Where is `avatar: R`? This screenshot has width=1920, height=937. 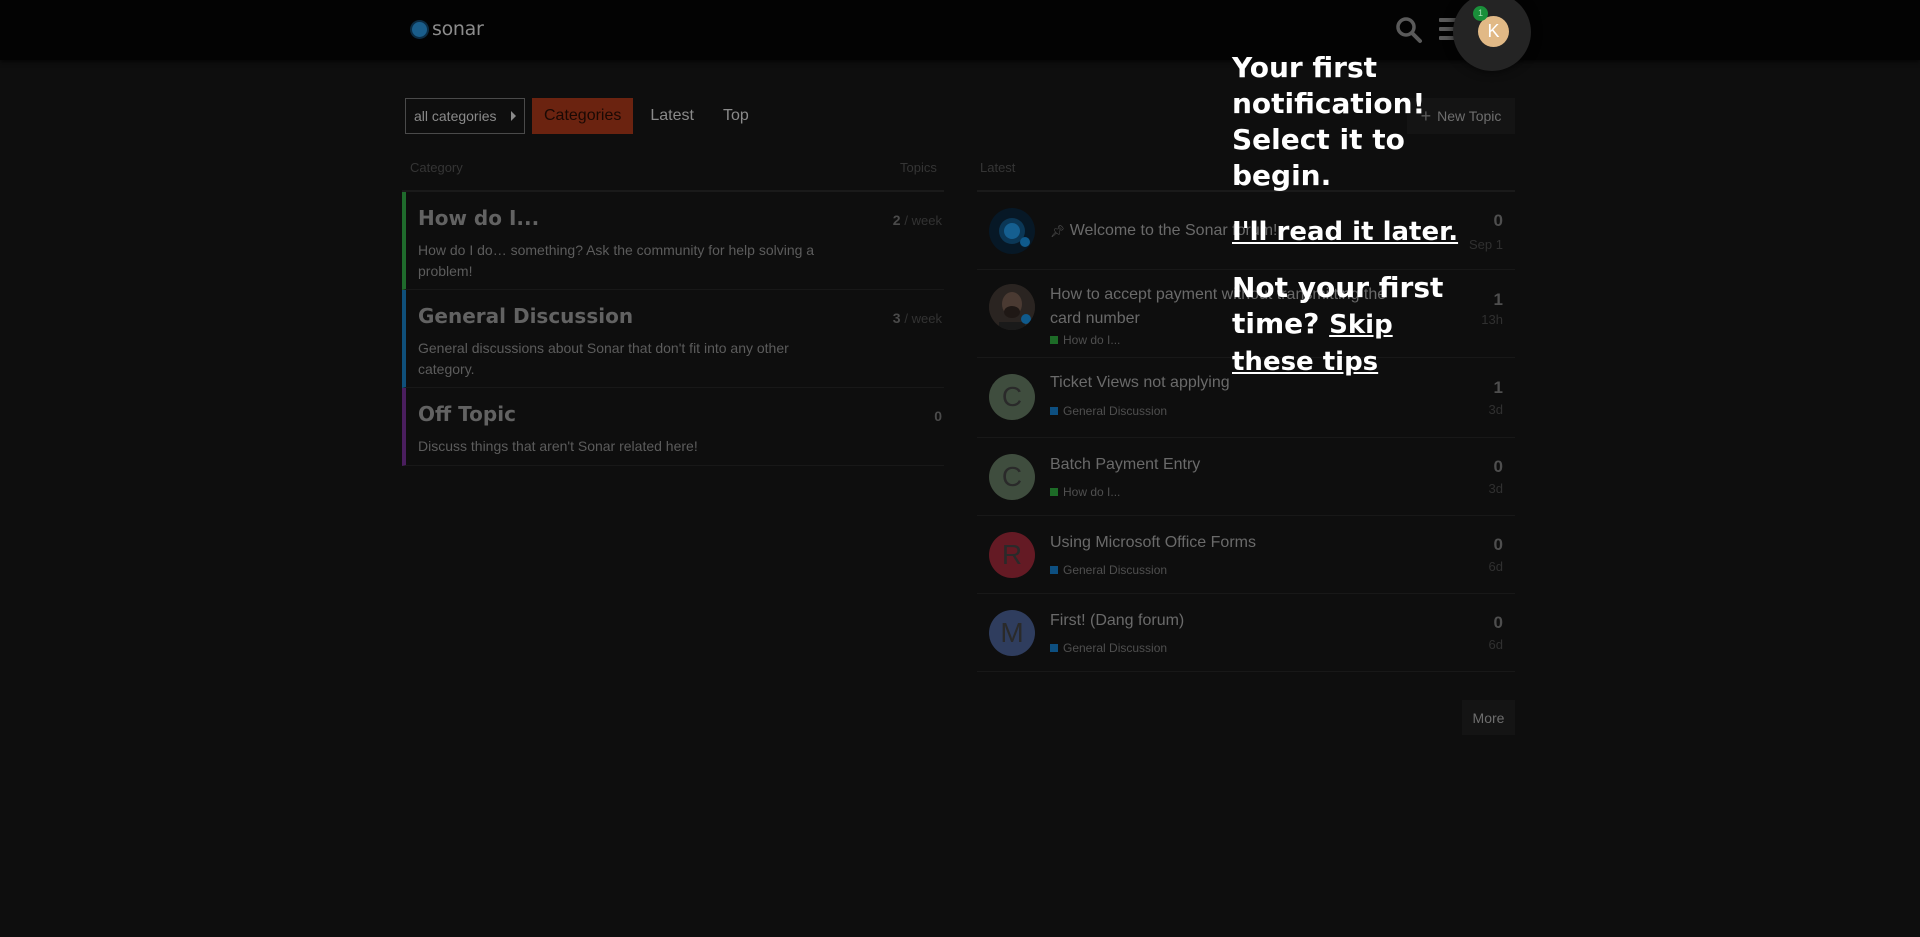
avatar: R is located at coordinates (1012, 555).